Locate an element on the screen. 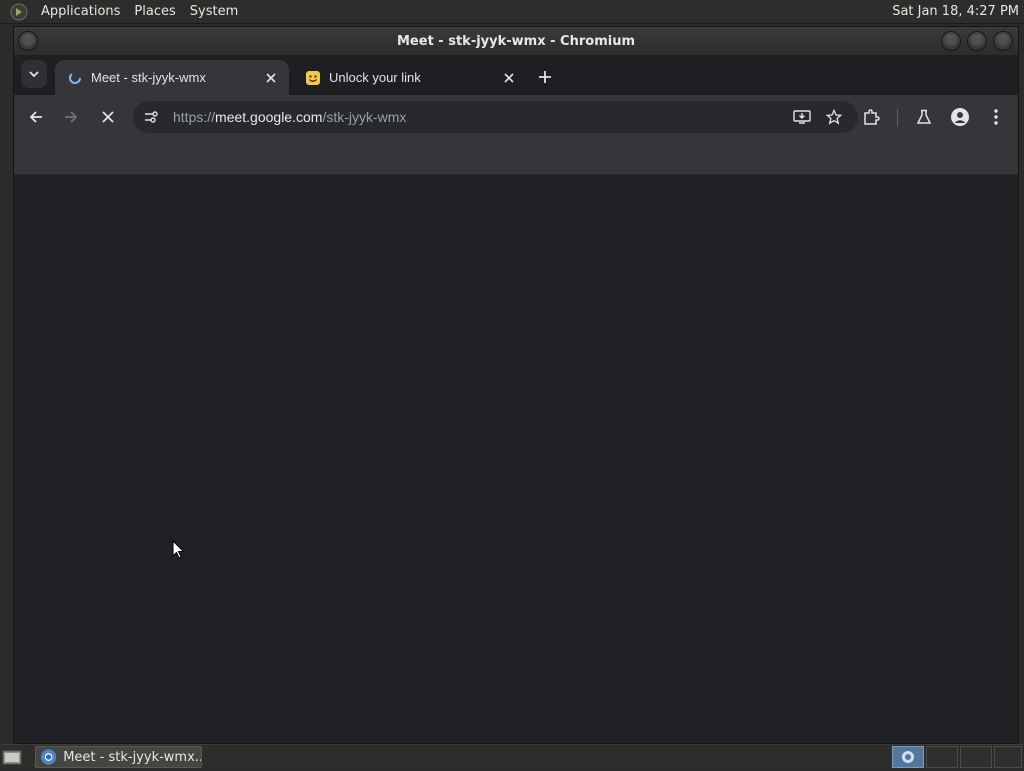  stop-loading-button is located at coordinates (108, 117).